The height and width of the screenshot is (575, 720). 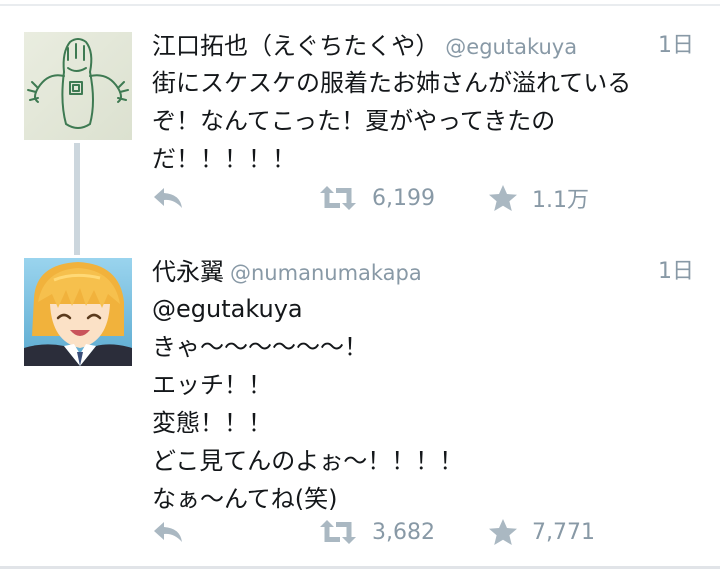 I want to click on handle: @numanumakapa, so click(x=326, y=273).